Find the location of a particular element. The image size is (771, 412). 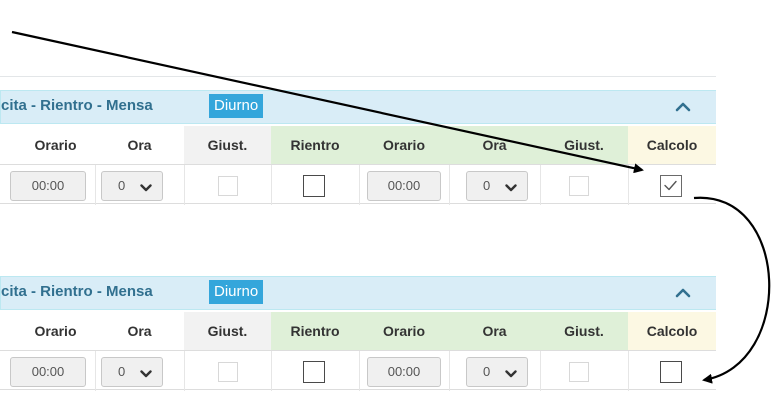

checkmark-icon is located at coordinates (670, 185).